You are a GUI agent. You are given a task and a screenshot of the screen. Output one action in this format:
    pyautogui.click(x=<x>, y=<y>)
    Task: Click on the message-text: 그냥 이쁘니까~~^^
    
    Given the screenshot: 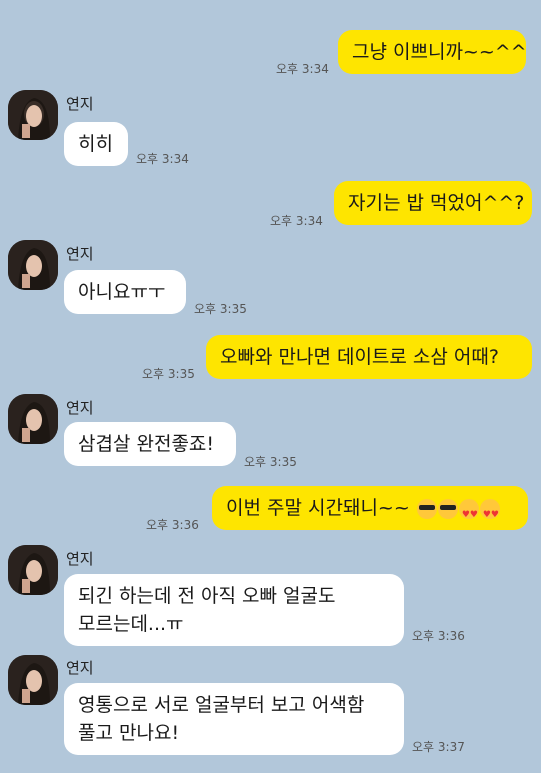 What is the action you would take?
    pyautogui.click(x=439, y=52)
    